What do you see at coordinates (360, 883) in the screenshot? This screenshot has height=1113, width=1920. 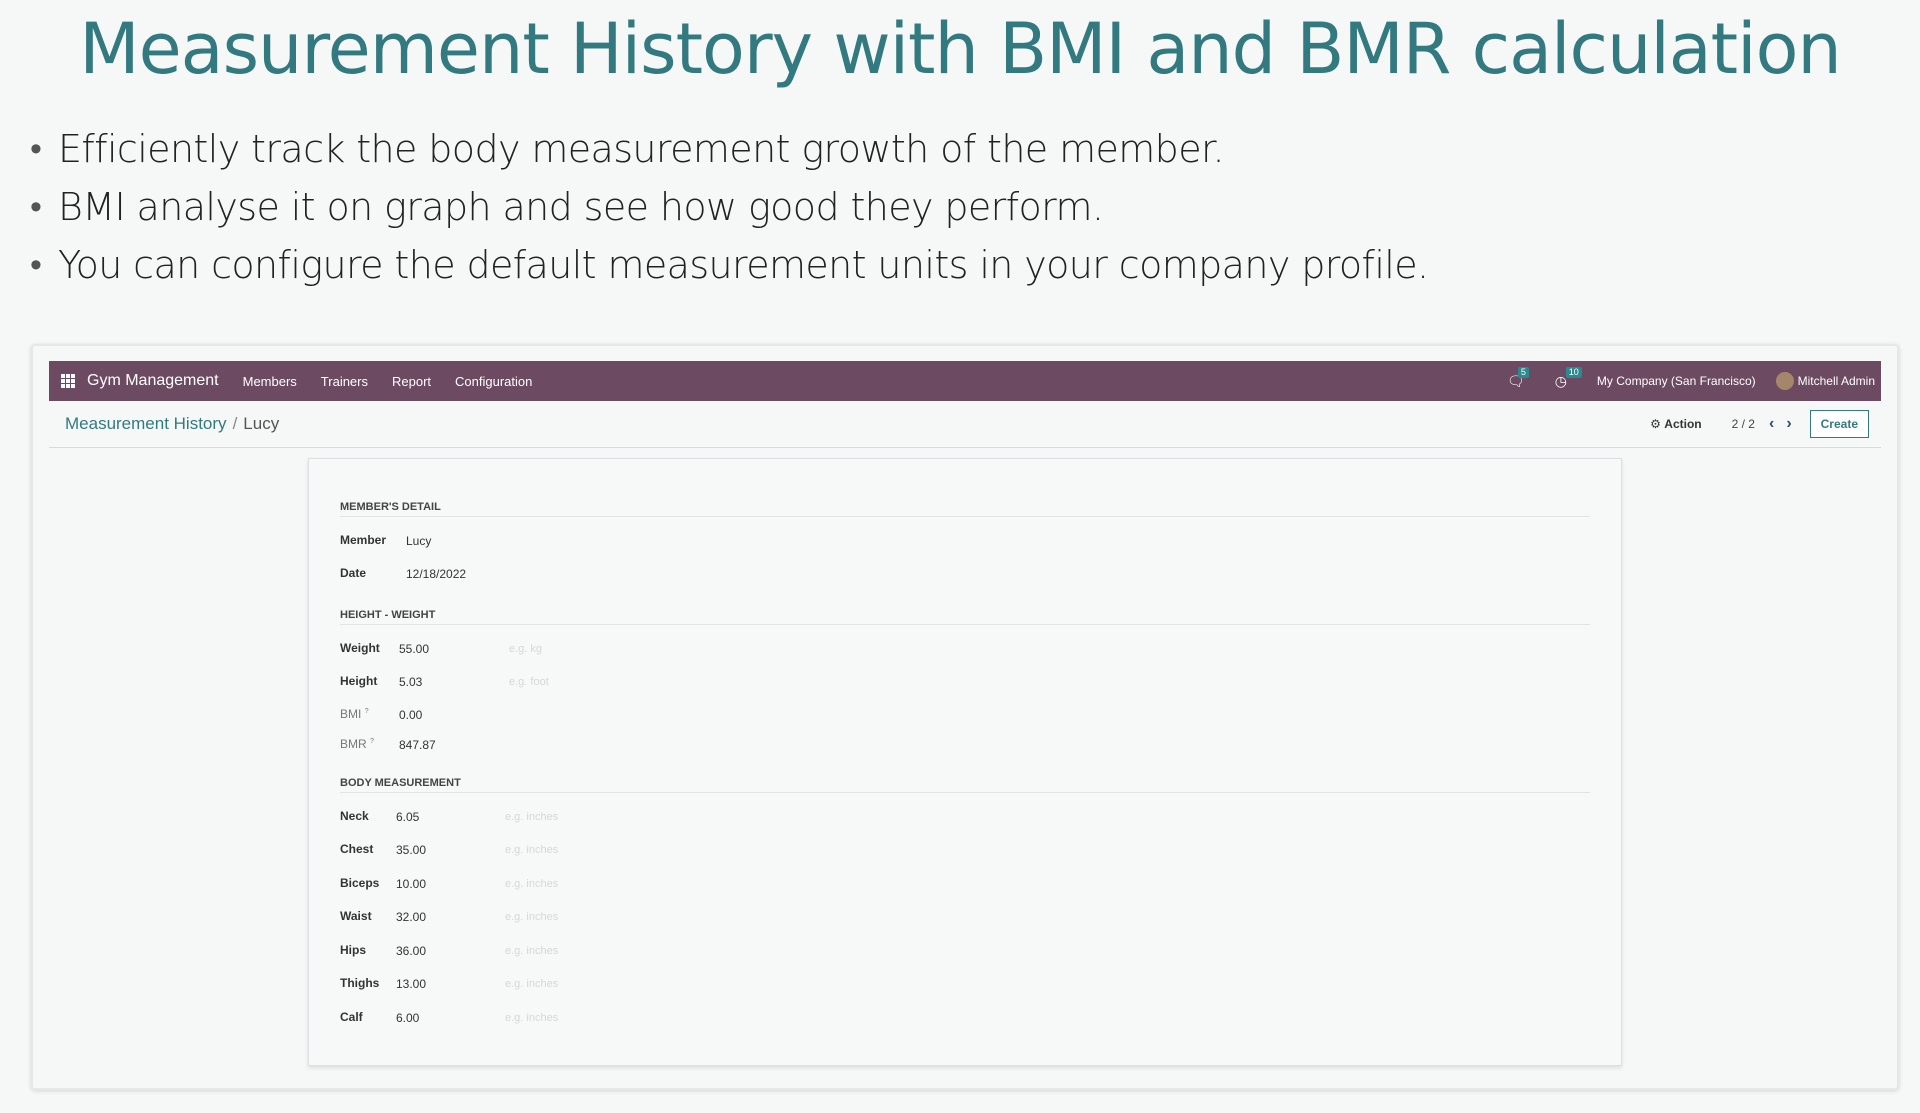 I see `biceps-label: Biceps` at bounding box center [360, 883].